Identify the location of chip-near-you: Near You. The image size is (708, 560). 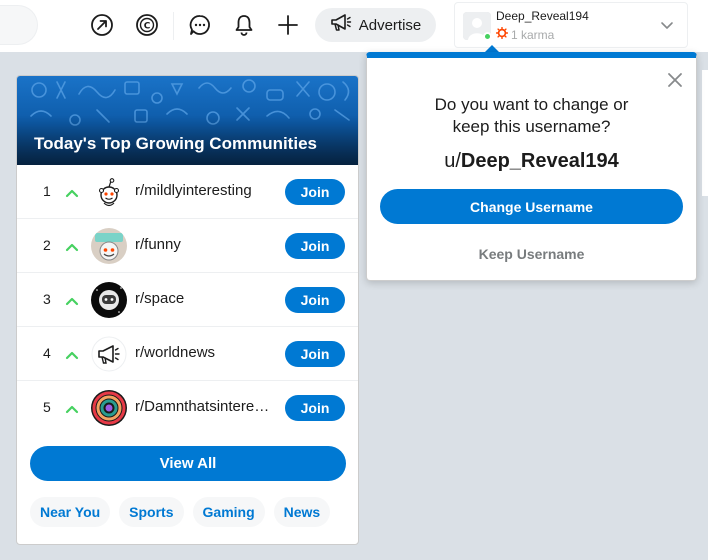
(70, 512).